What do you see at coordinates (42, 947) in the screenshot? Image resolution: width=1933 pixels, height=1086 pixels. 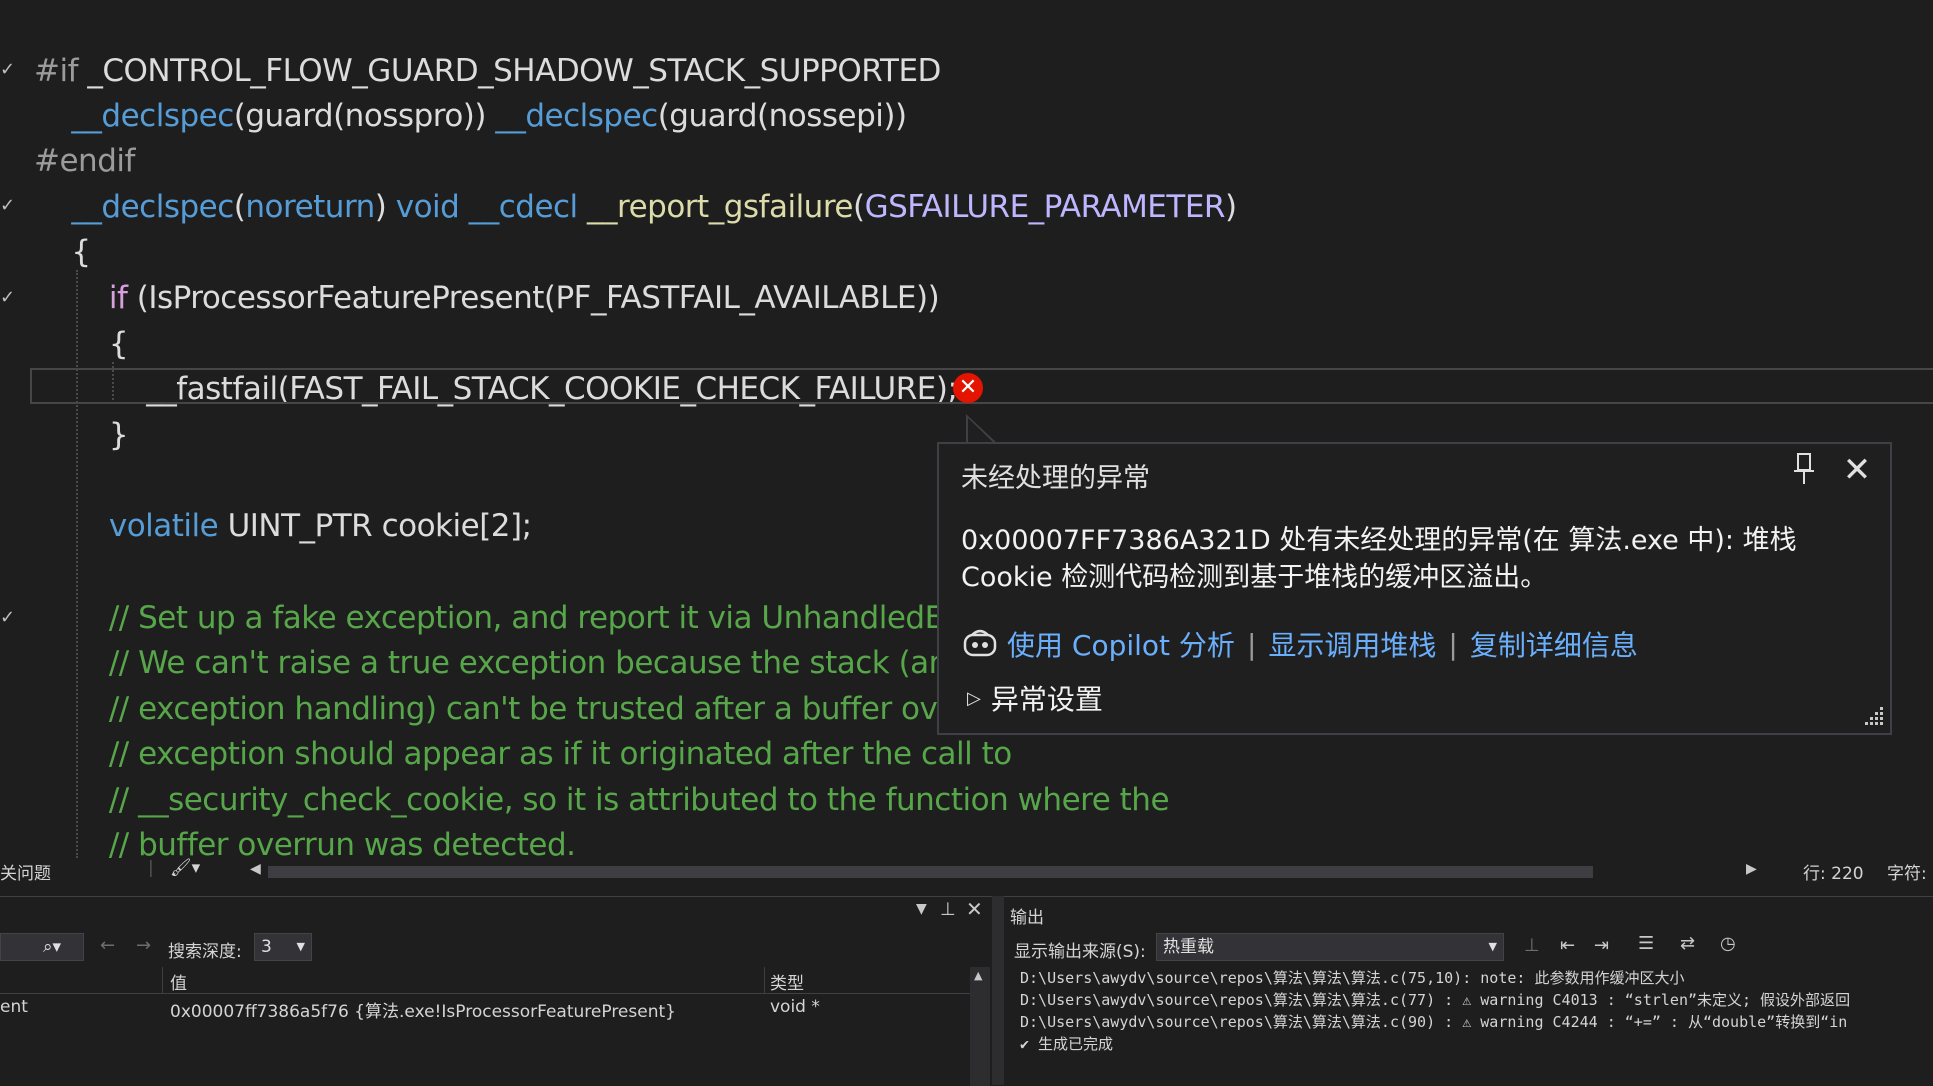 I see `search-box: ⌕▾` at bounding box center [42, 947].